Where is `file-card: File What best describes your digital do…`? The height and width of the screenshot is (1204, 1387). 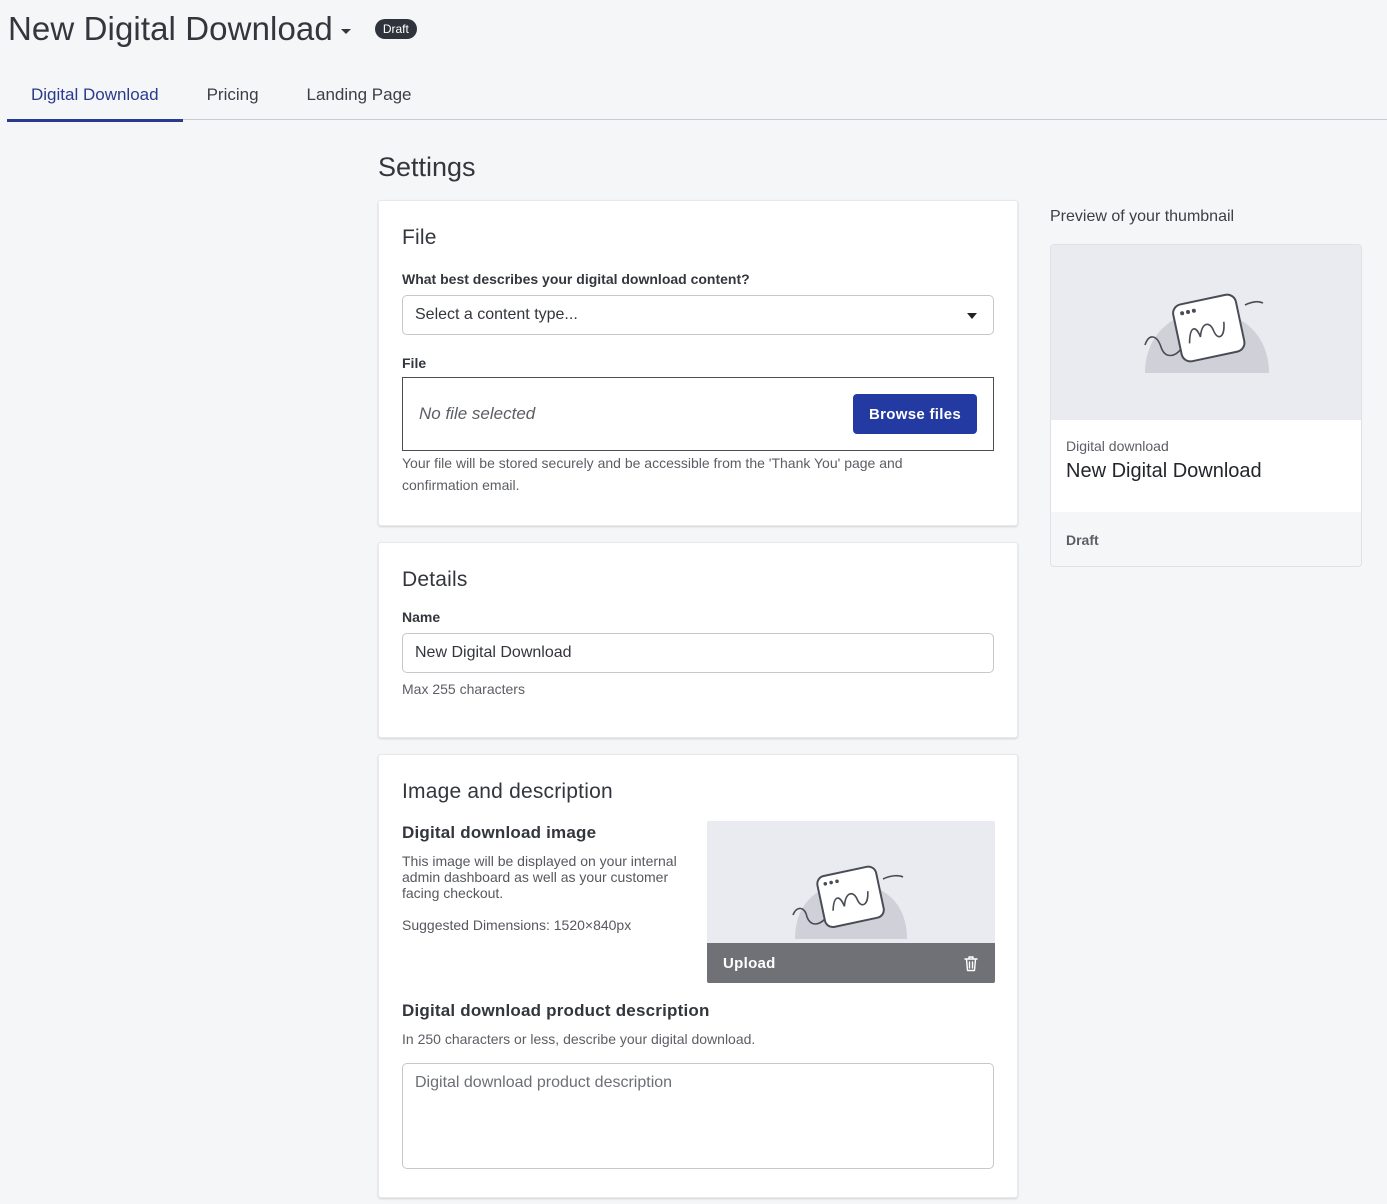
file-card: File What best describes your digital do… is located at coordinates (698, 363).